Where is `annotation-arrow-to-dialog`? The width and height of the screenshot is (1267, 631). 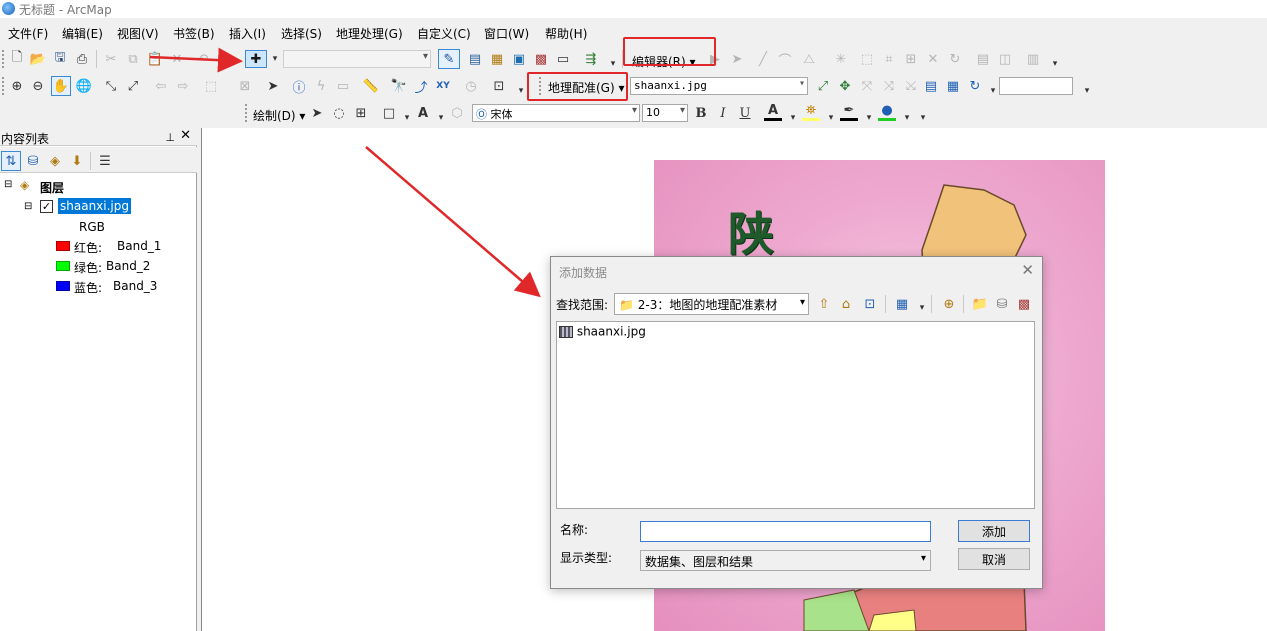 annotation-arrow-to-dialog is located at coordinates (453, 222).